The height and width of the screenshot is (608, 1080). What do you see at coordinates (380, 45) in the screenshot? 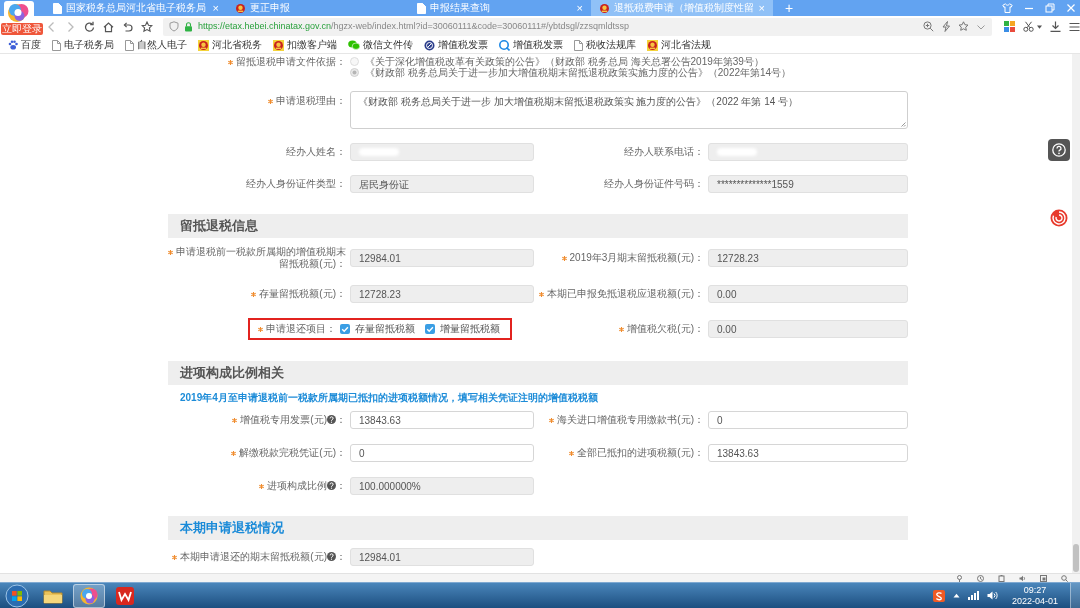
I see `bookmark-item: 微信文件传` at bounding box center [380, 45].